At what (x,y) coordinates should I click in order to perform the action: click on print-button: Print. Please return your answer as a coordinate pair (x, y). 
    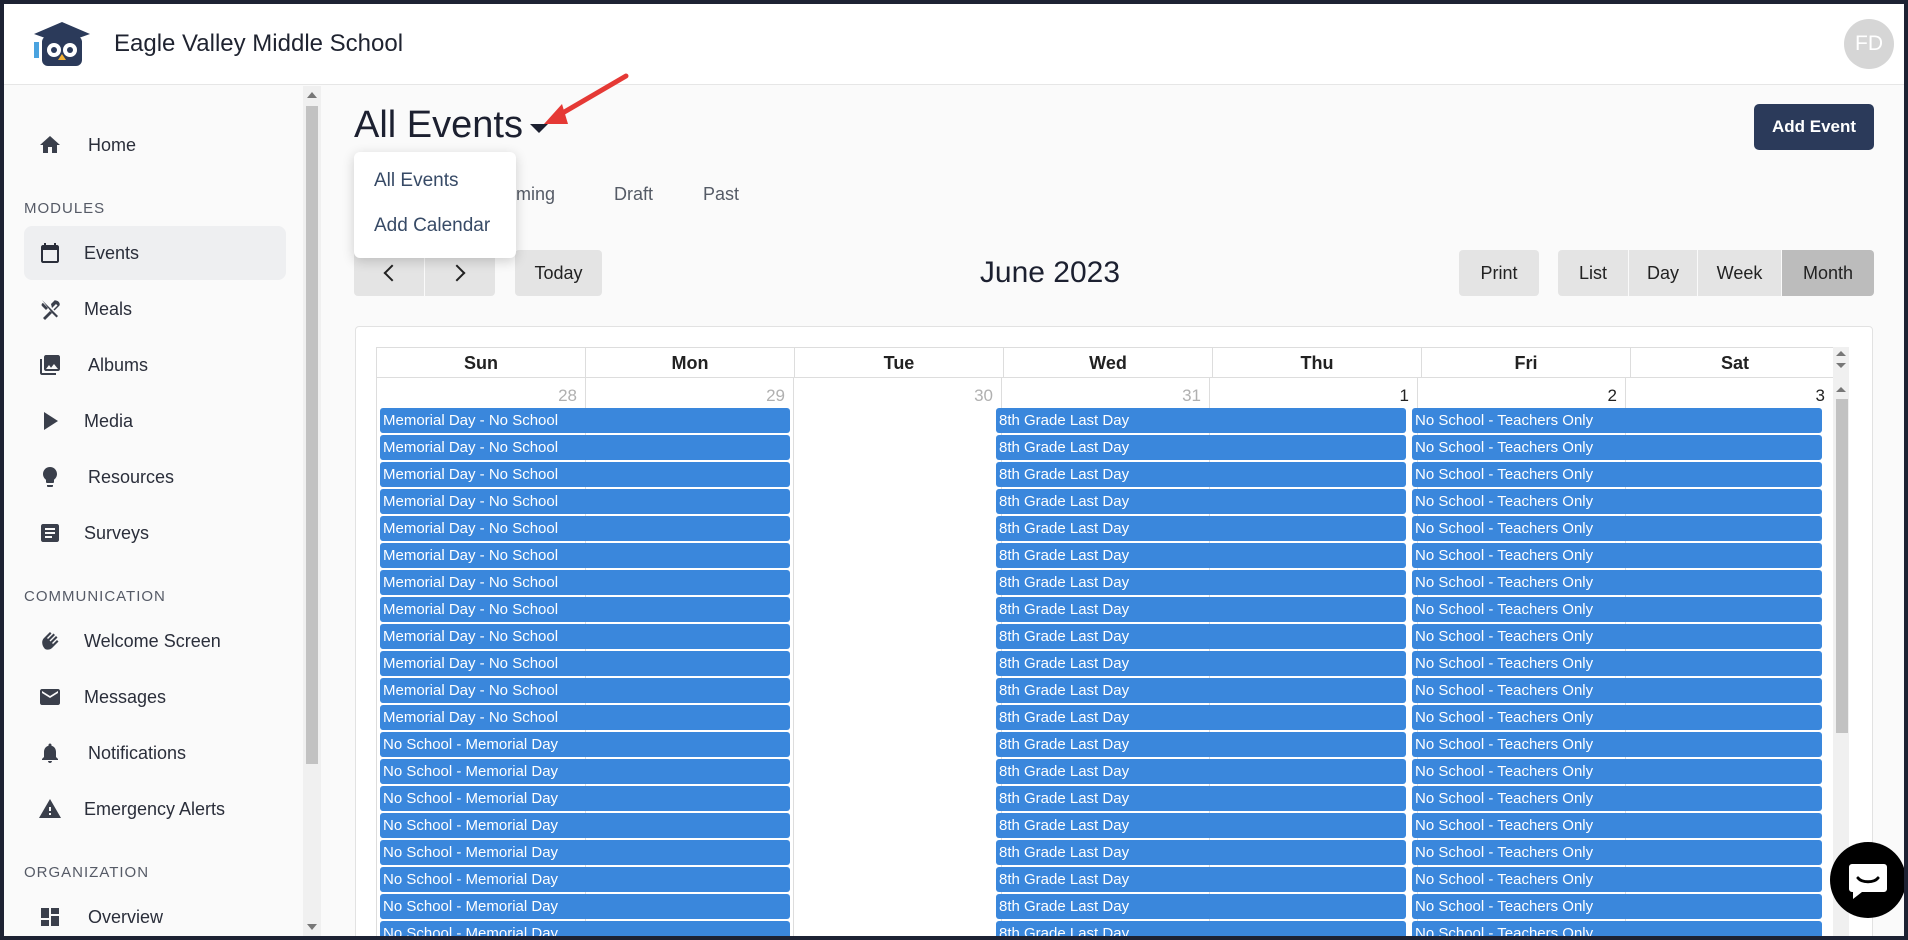
    Looking at the image, I should click on (1499, 273).